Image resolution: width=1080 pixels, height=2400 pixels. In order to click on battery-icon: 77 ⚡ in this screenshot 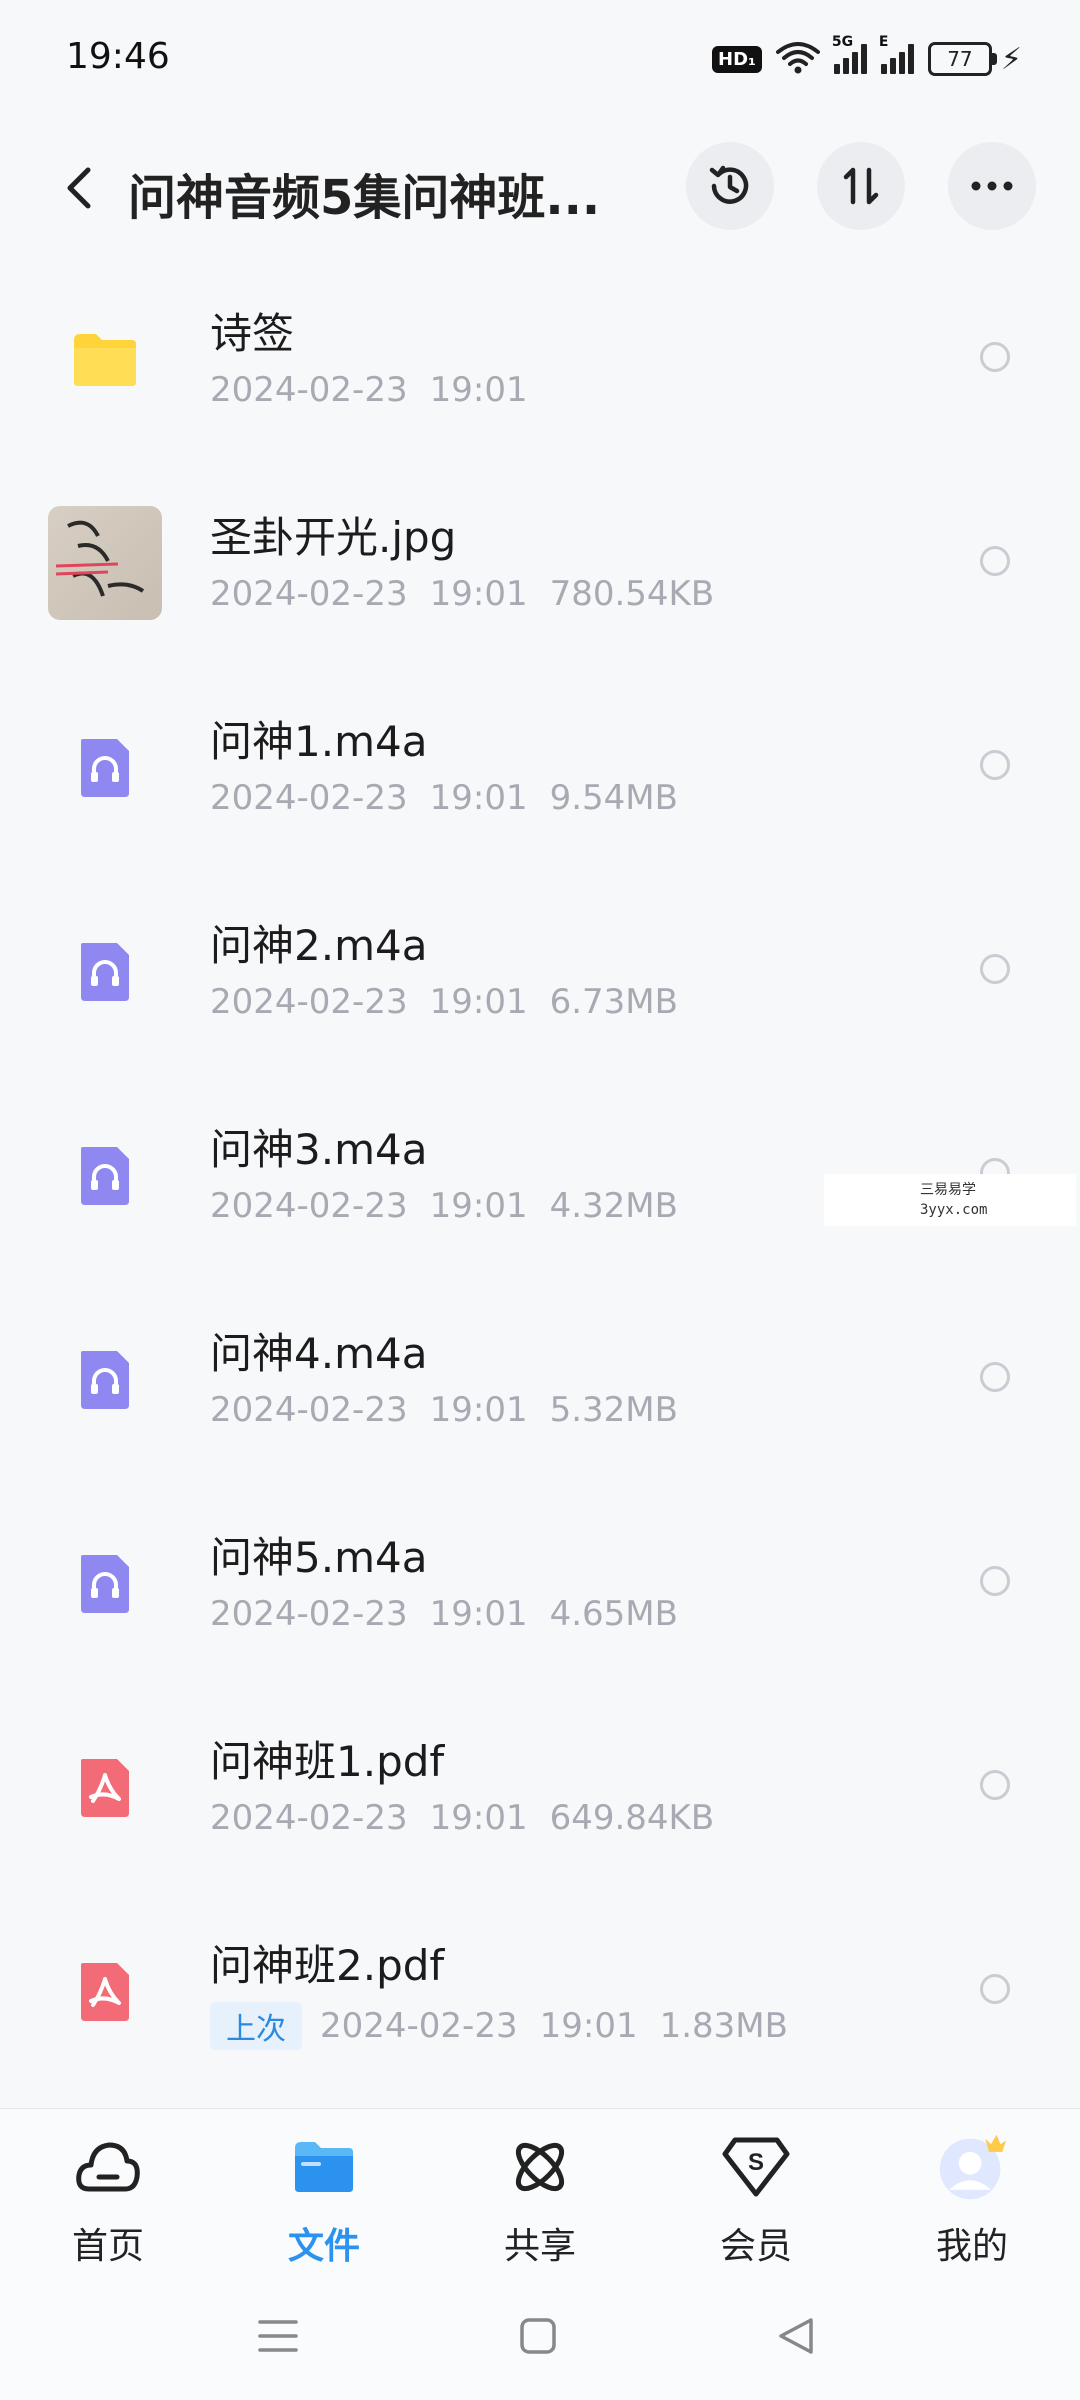, I will do `click(974, 59)`.